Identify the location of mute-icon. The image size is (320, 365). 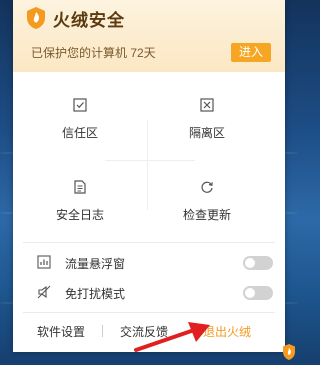
(44, 292).